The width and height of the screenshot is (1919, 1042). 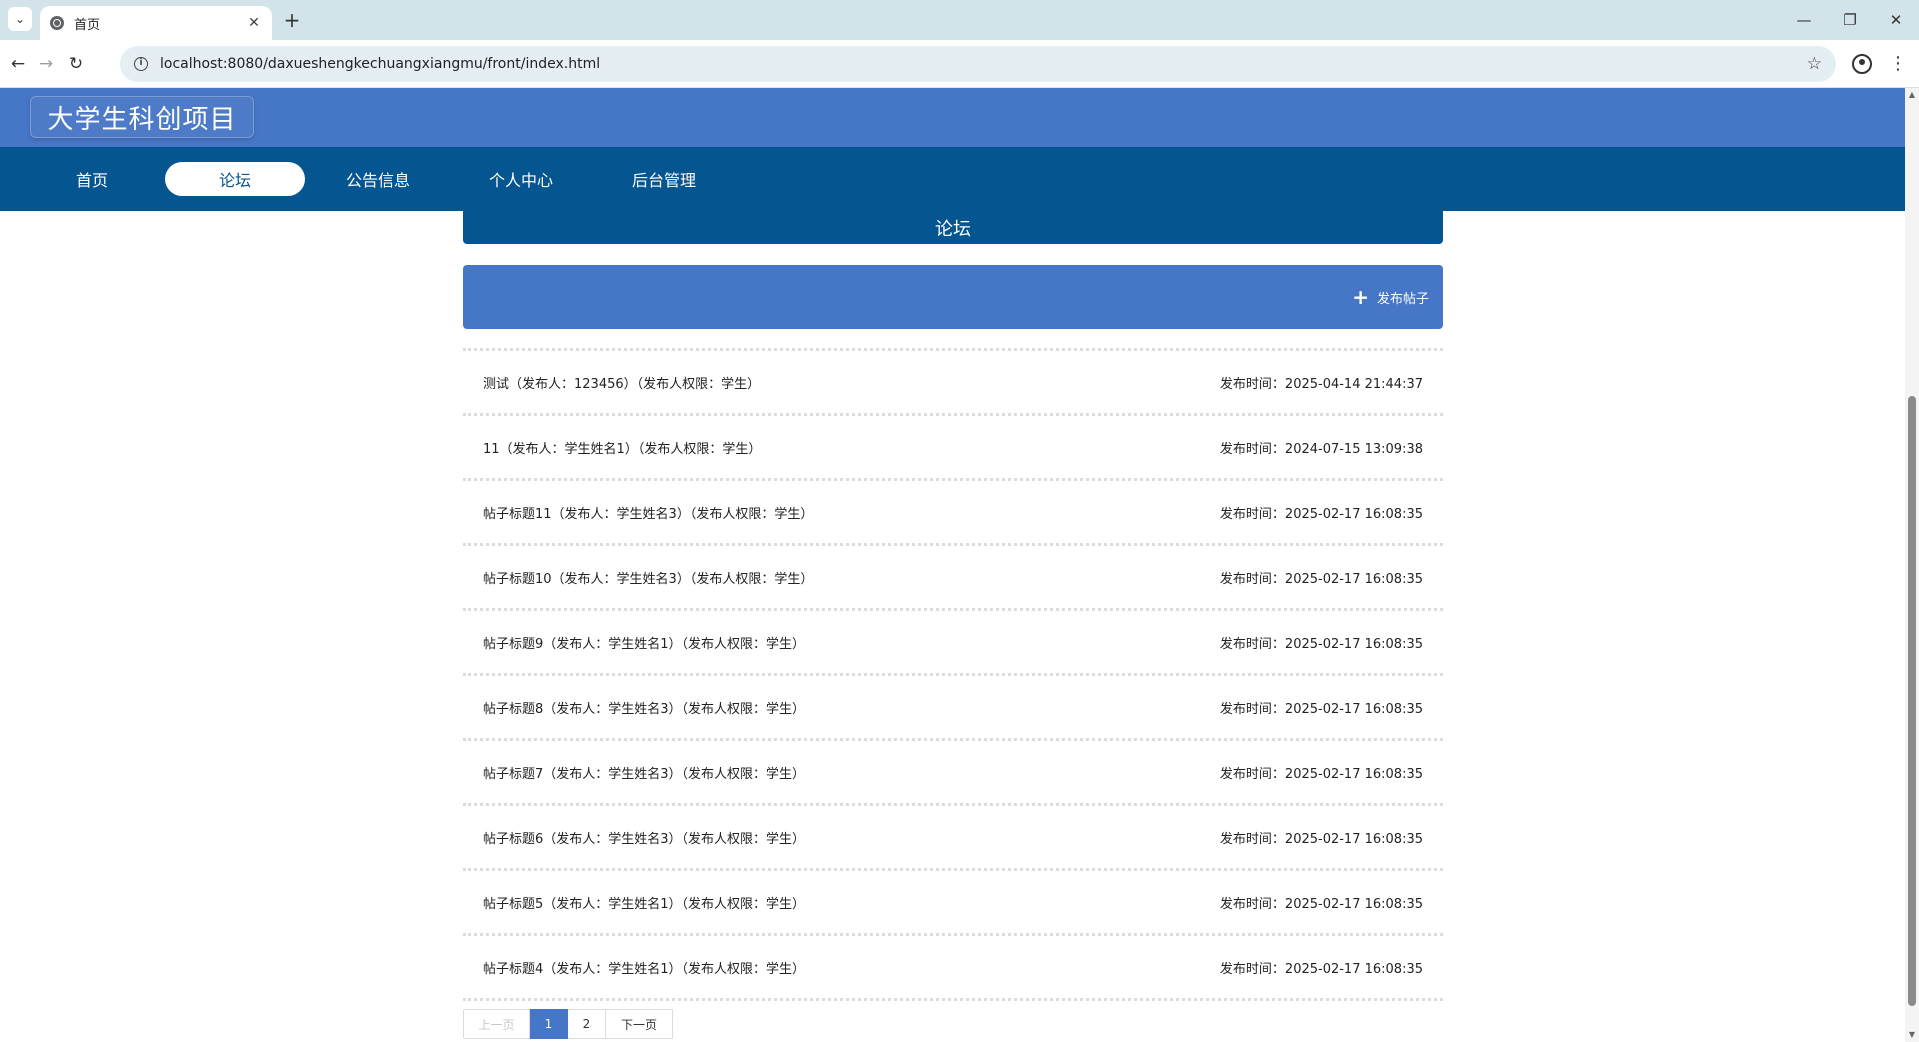 I want to click on post-title: 帖子标题7（发布人：学生姓名3）（发布人权限：学生）, so click(x=644, y=772).